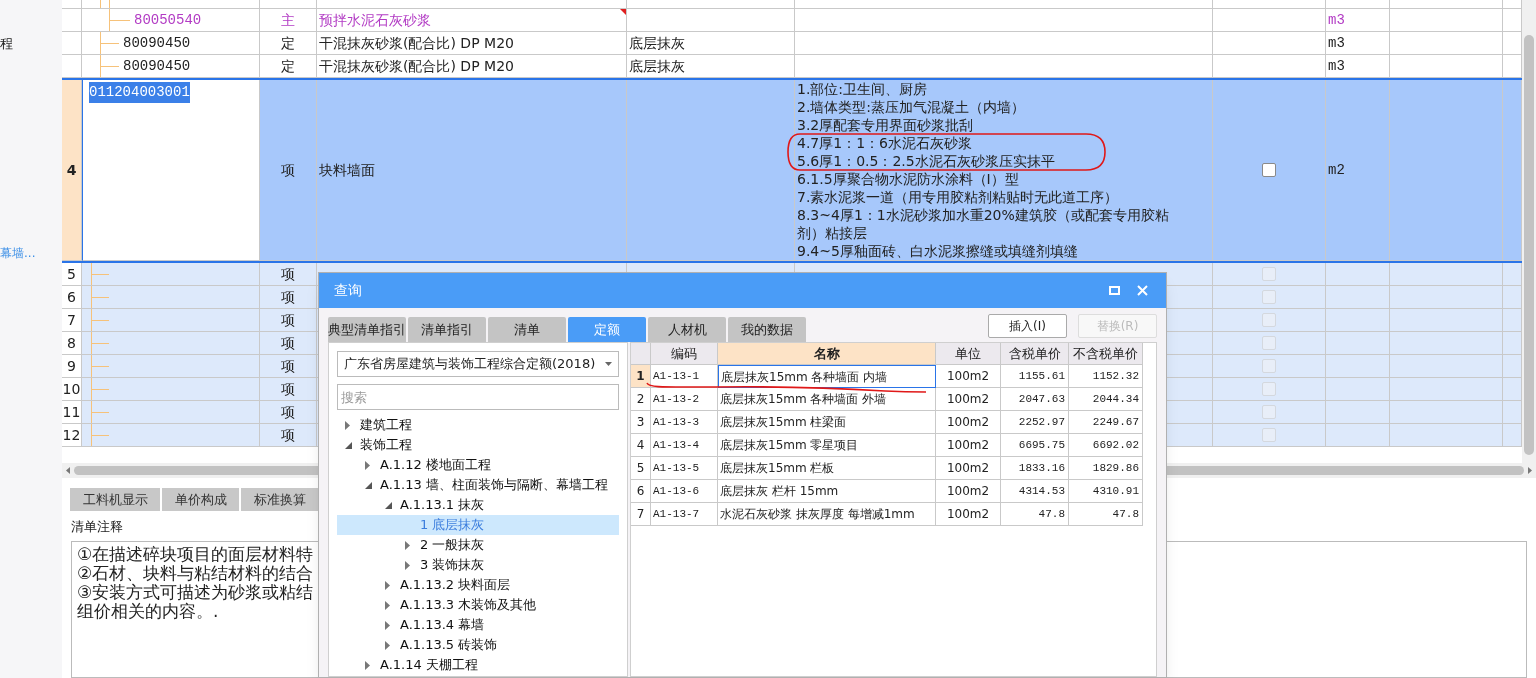 The height and width of the screenshot is (678, 1536). Describe the element at coordinates (478, 425) in the screenshot. I see `tree-item: 建筑工程` at that location.